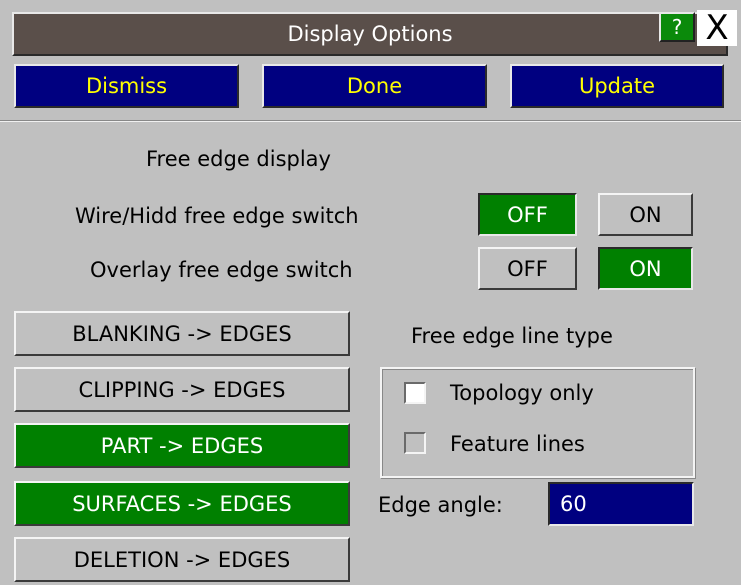  I want to click on wire-hidd-on-button: ON, so click(645, 214).